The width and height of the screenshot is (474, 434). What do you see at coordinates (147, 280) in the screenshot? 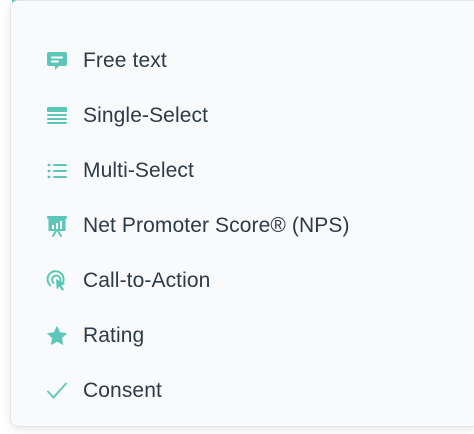
I see `menu-item-label: Call-to-Action` at bounding box center [147, 280].